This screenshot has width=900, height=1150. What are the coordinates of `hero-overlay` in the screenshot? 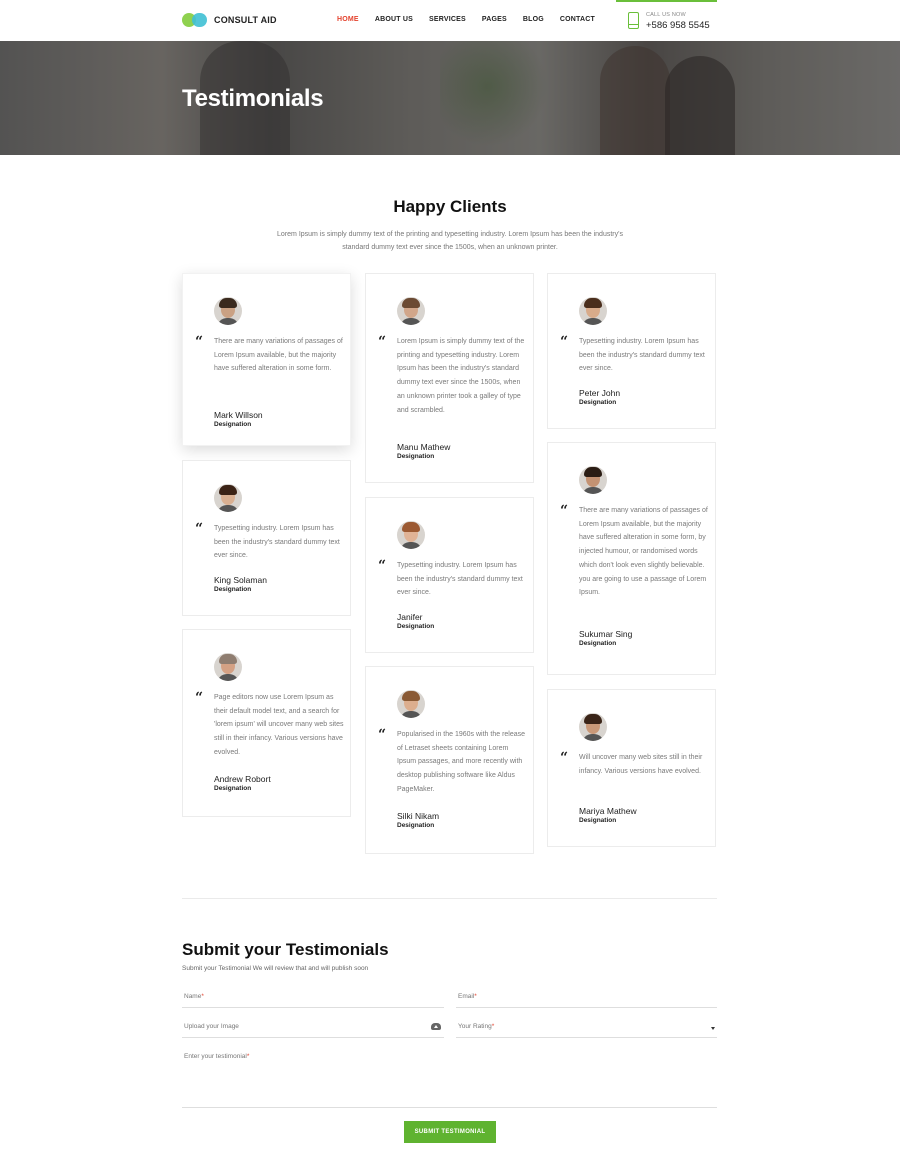 It's located at (450, 98).